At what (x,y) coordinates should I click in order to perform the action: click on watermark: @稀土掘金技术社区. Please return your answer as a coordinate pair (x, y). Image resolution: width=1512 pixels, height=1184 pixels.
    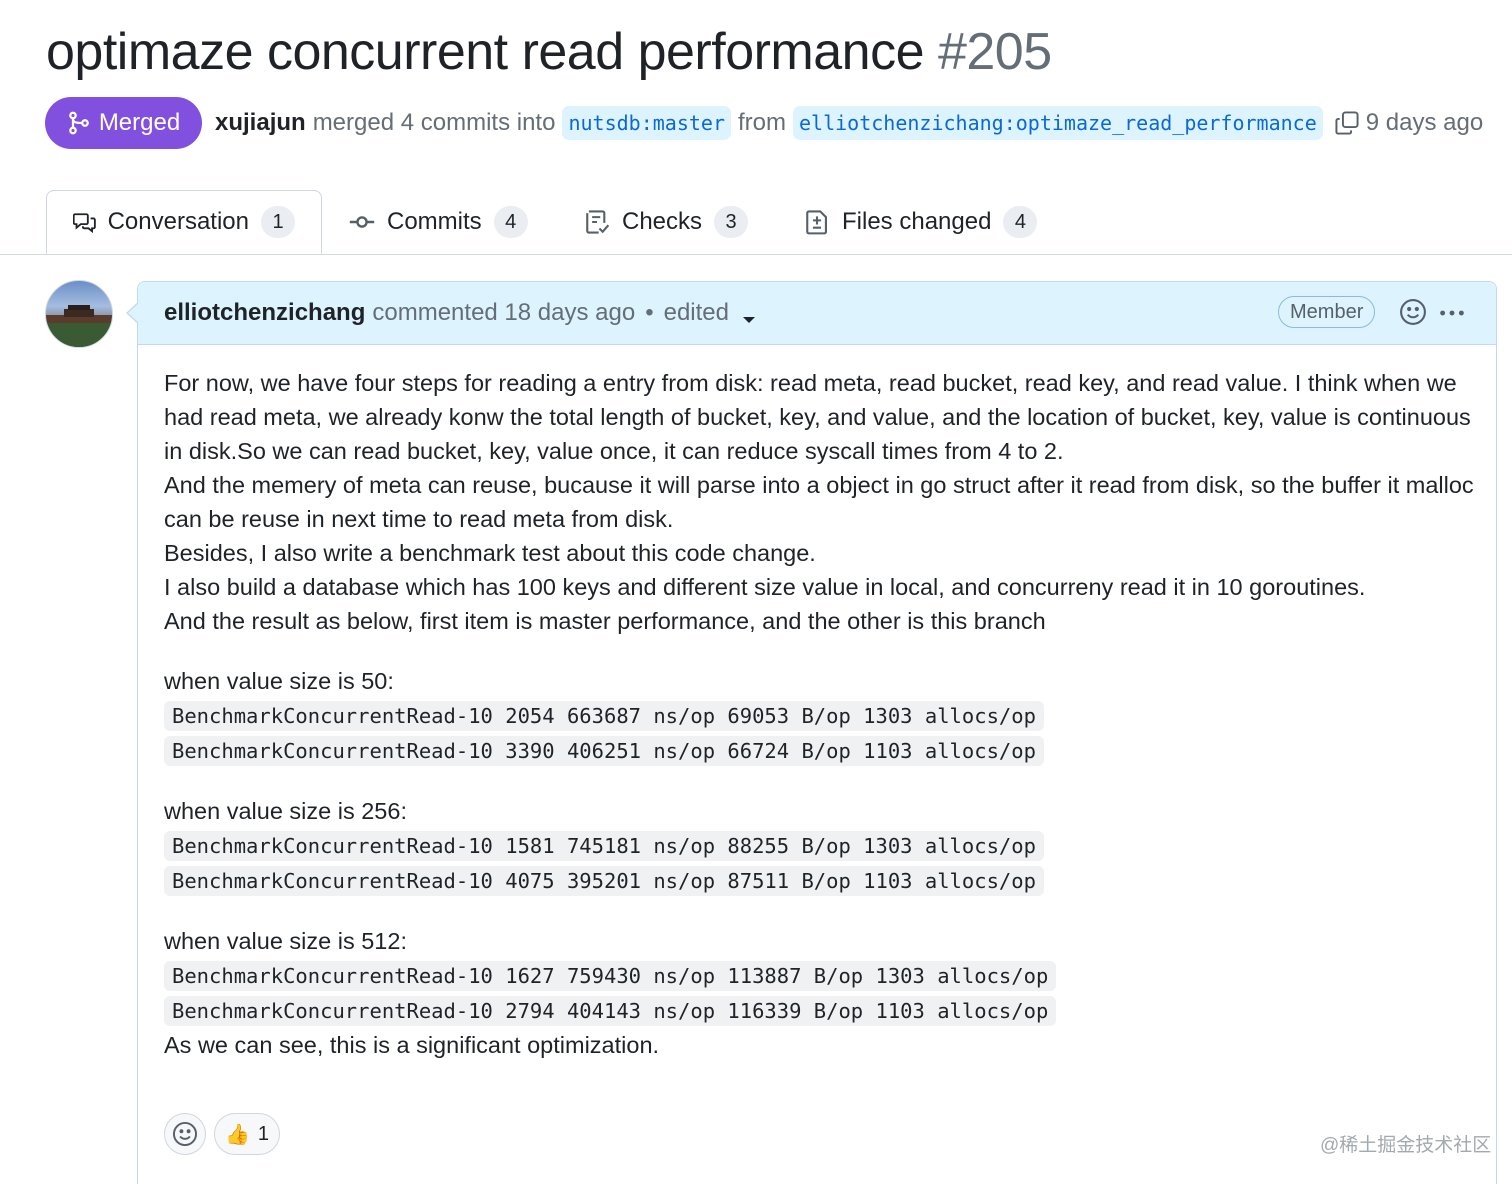
    Looking at the image, I should click on (1406, 1145).